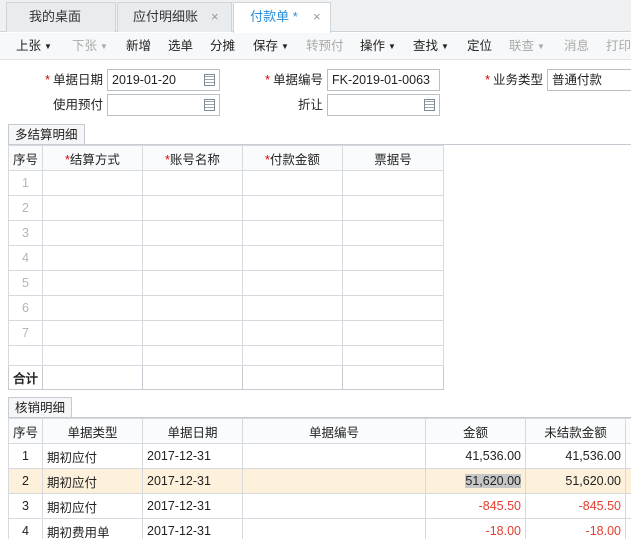  I want to click on allocate-button: 分摊, so click(222, 46).